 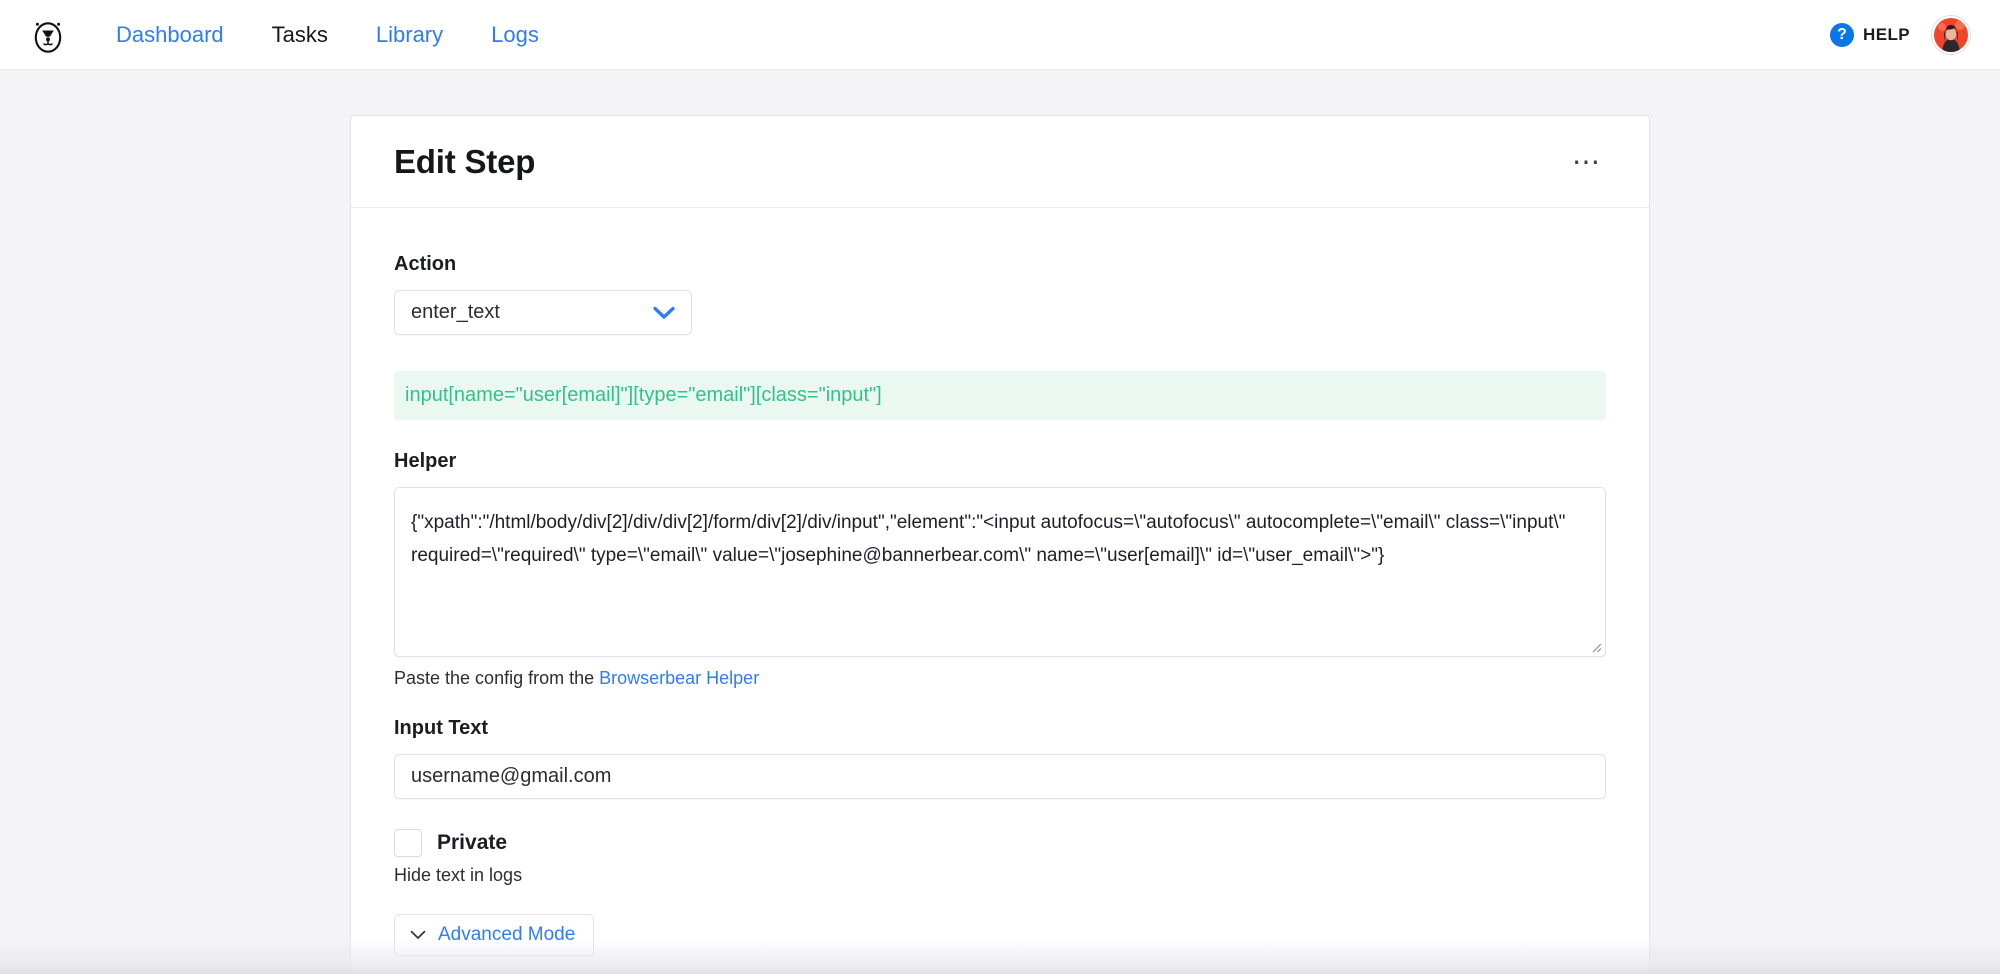 I want to click on browserbear-helper-link: Browserbear Helper, so click(x=679, y=678).